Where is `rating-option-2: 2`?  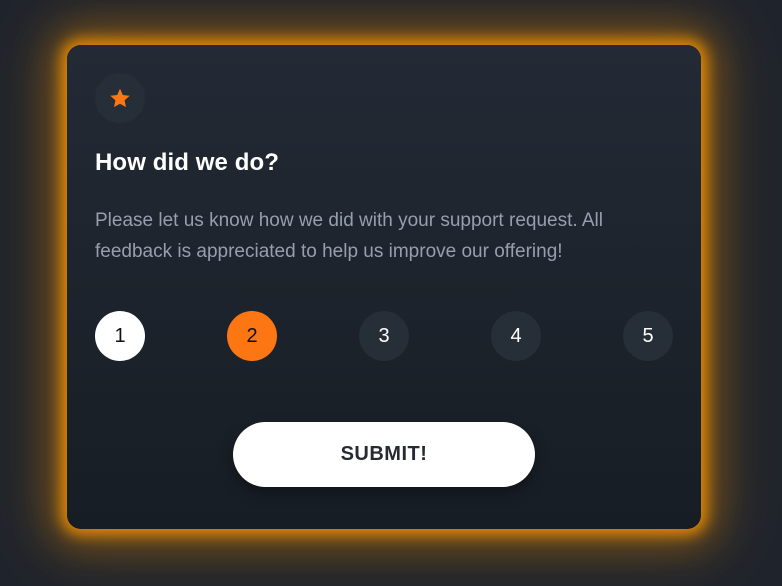 rating-option-2: 2 is located at coordinates (252, 336).